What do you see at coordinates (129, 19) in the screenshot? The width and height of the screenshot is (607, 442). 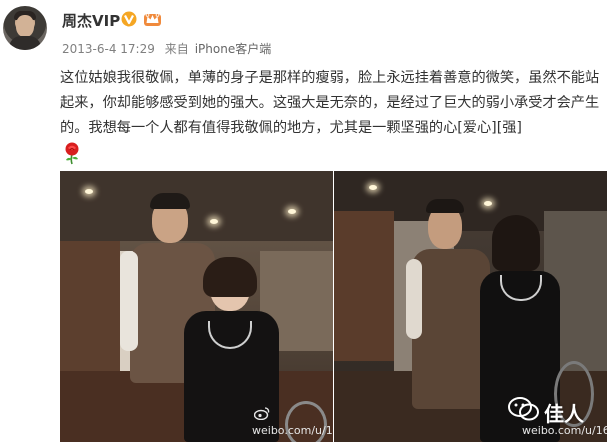 I see `verified-v-icon` at bounding box center [129, 19].